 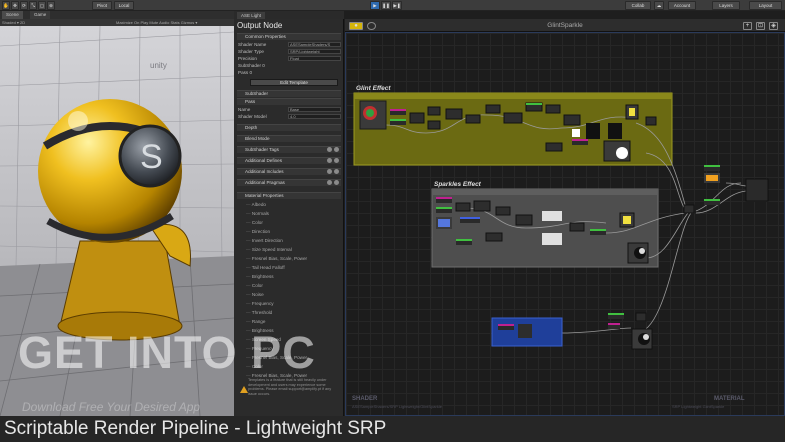 What do you see at coordinates (336, 149) in the screenshot?
I see `remove-tag-icon` at bounding box center [336, 149].